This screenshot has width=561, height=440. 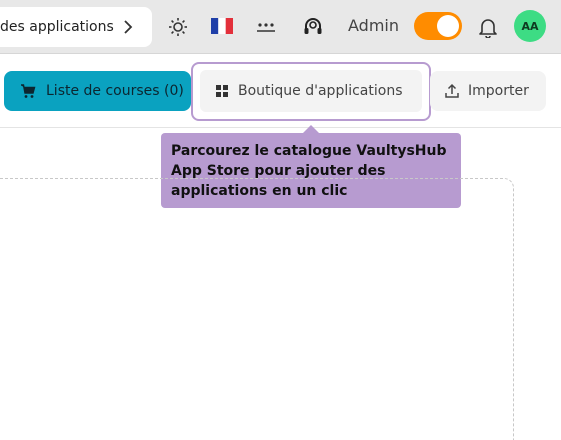 What do you see at coordinates (313, 27) in the screenshot?
I see `support-headset-icon` at bounding box center [313, 27].